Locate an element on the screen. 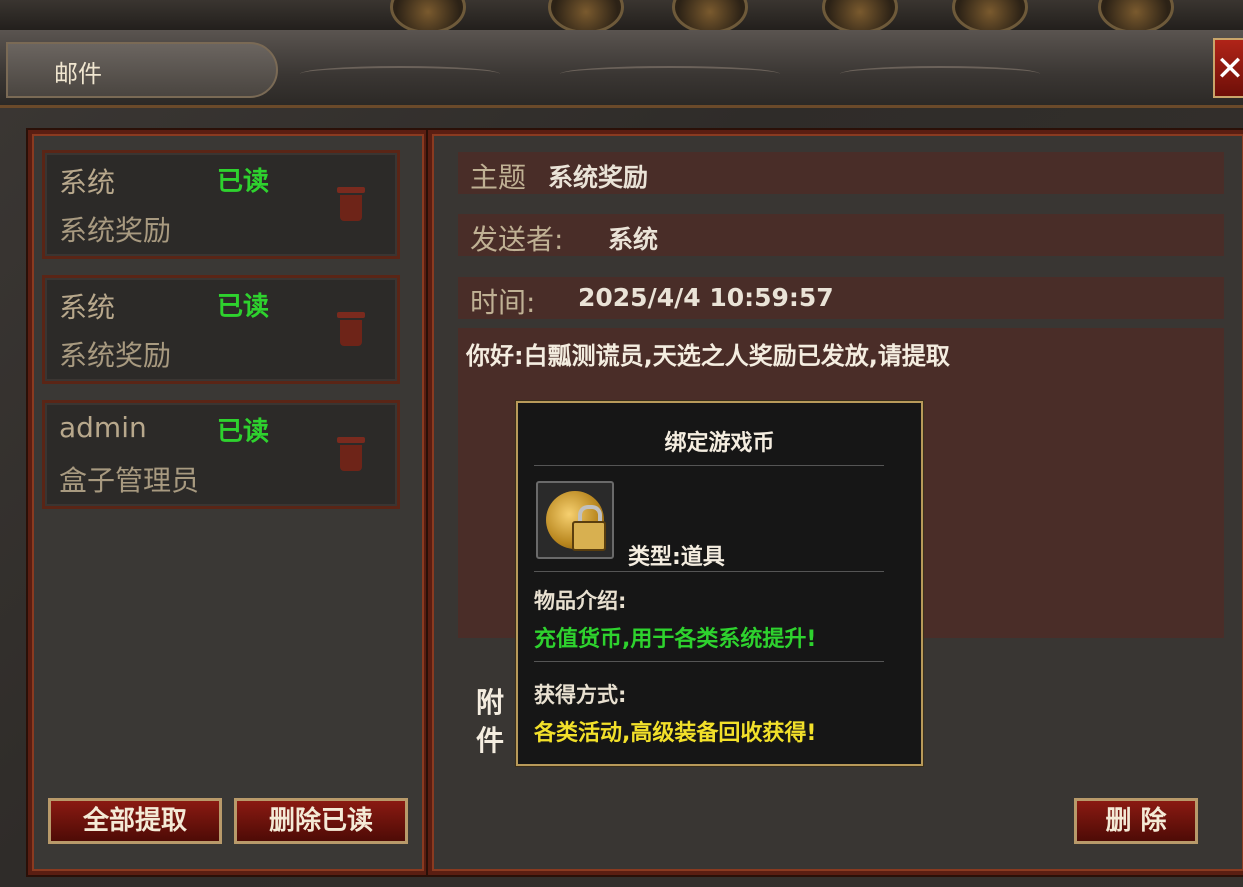 This screenshot has width=1243, height=887. time-row: 时间: 2025/4/4 10:59:57 is located at coordinates (841, 298).